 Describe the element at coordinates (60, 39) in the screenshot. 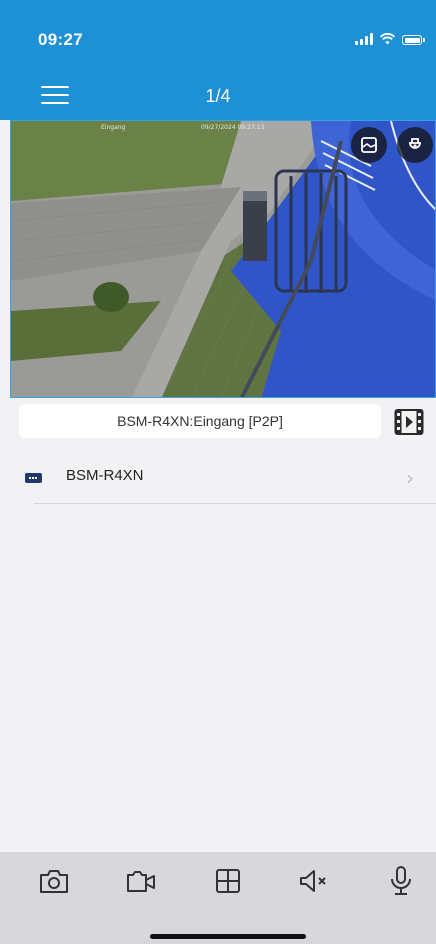

I see `status-time: 09:27` at that location.